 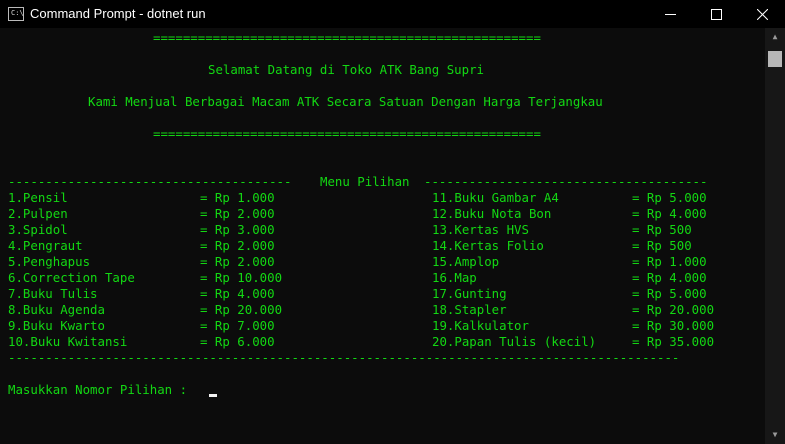 I want to click on vertical-scrollbar: ▲ ▼, so click(x=775, y=236).